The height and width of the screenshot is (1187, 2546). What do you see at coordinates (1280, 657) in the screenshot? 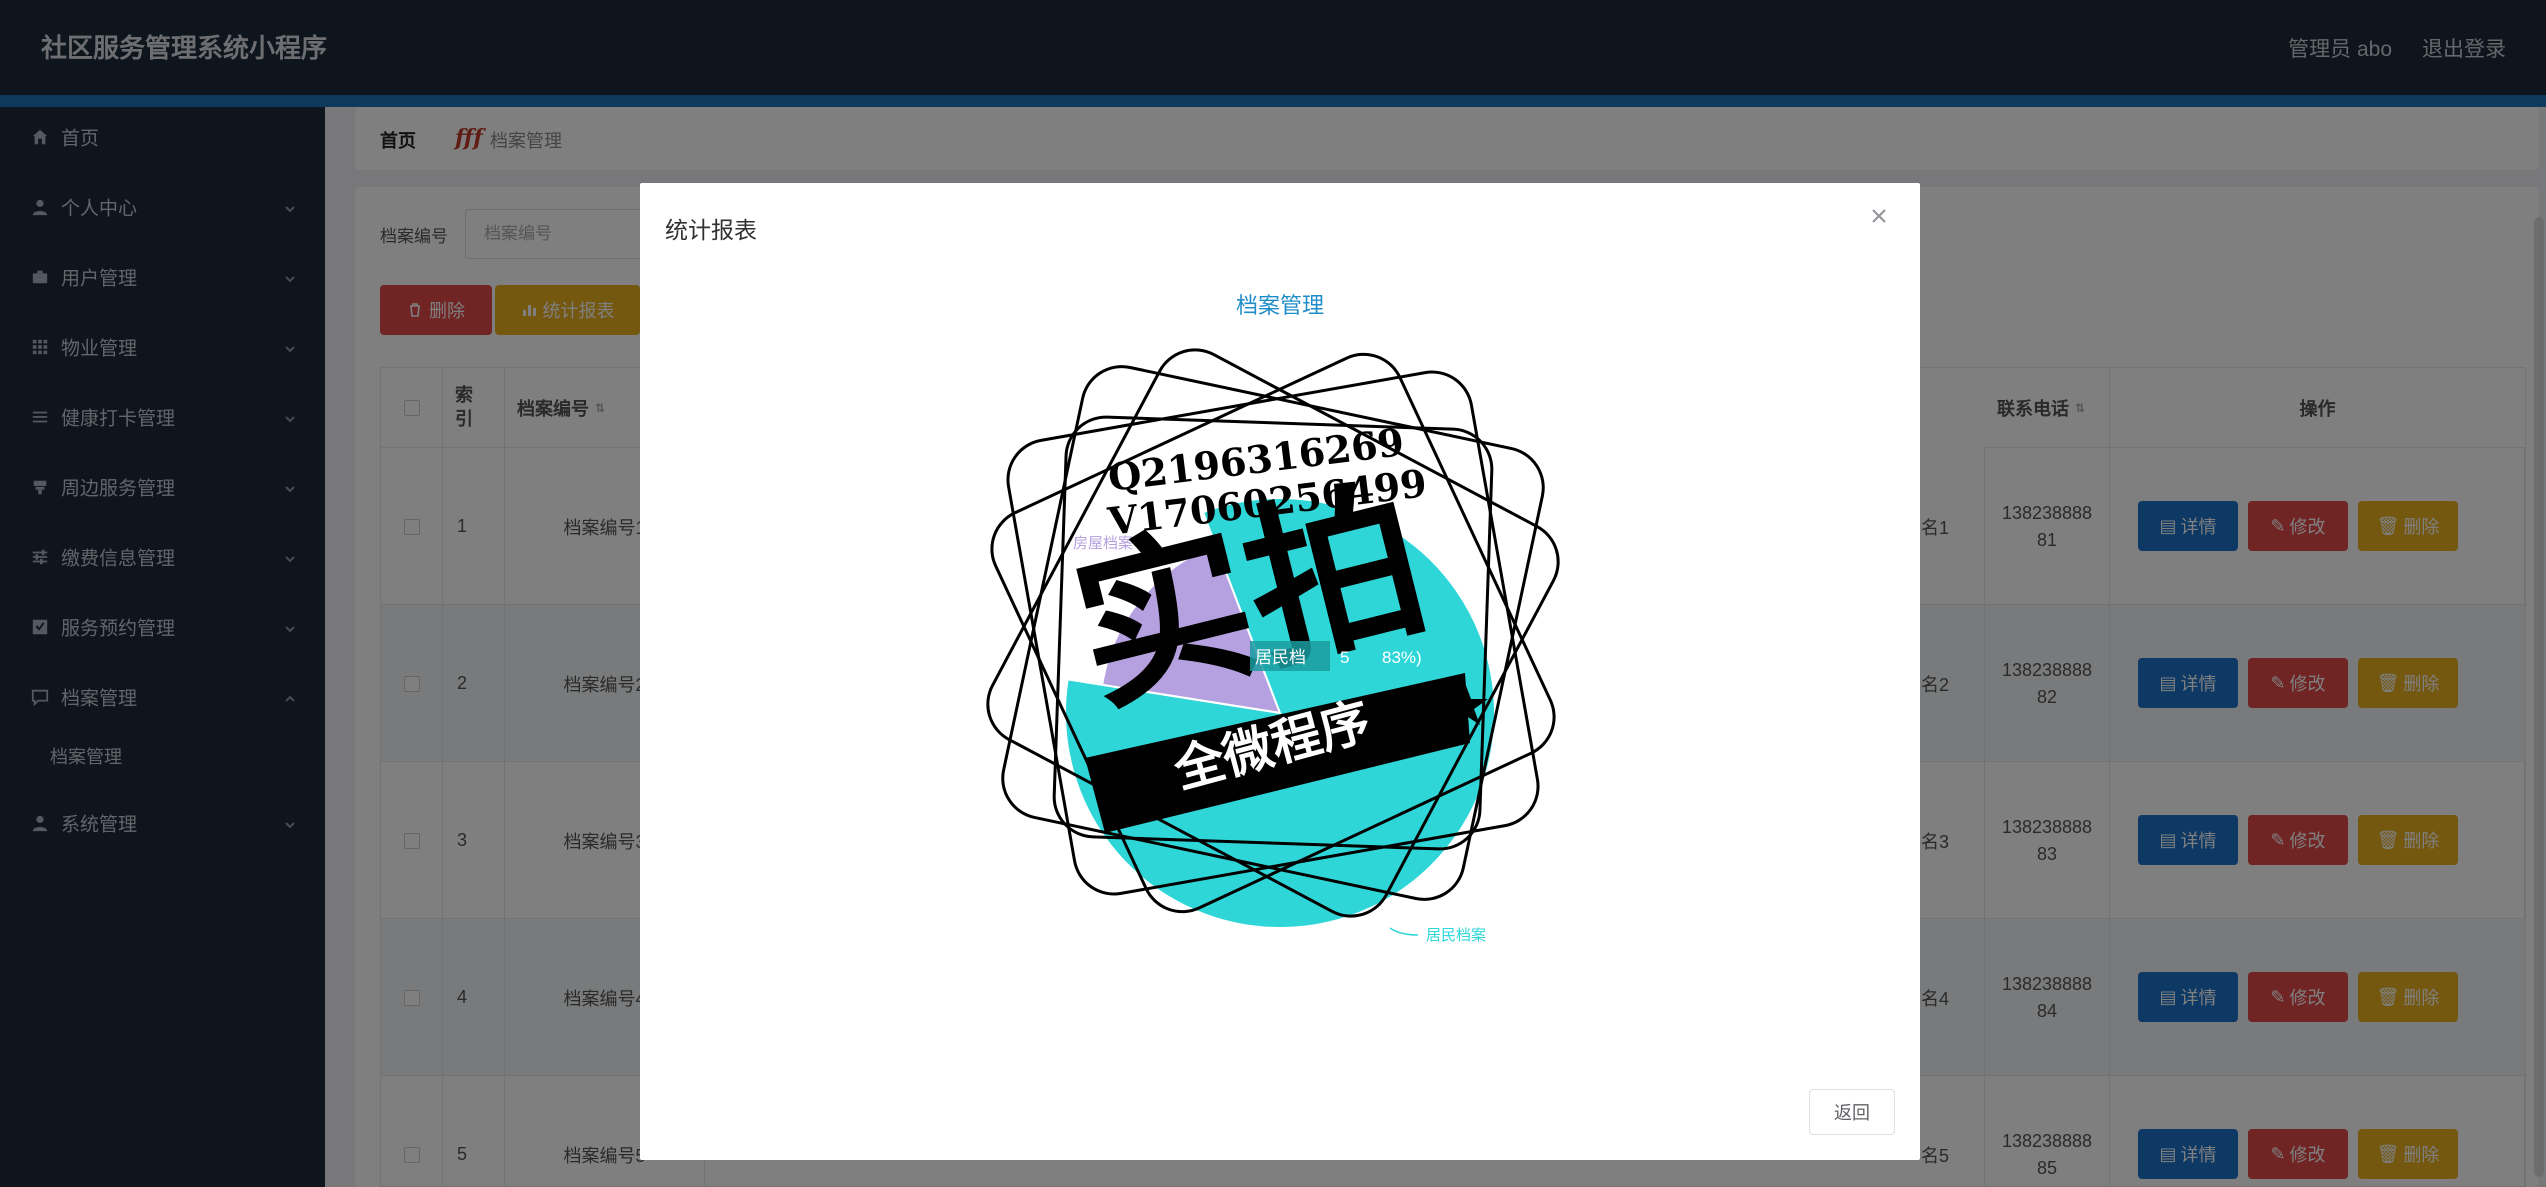
I see `pie-label-name: 居民档` at bounding box center [1280, 657].